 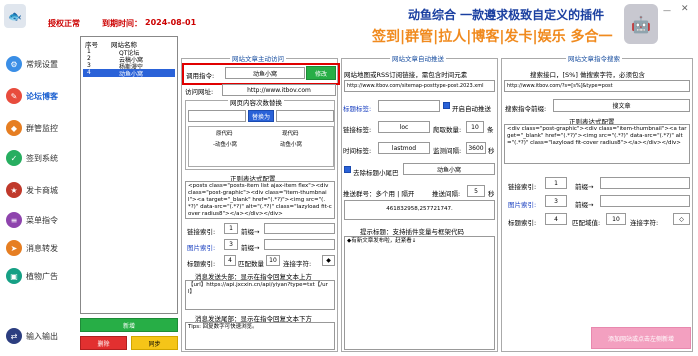 I want to click on img-index-label-3: 图片索引:, so click(x=522, y=205).